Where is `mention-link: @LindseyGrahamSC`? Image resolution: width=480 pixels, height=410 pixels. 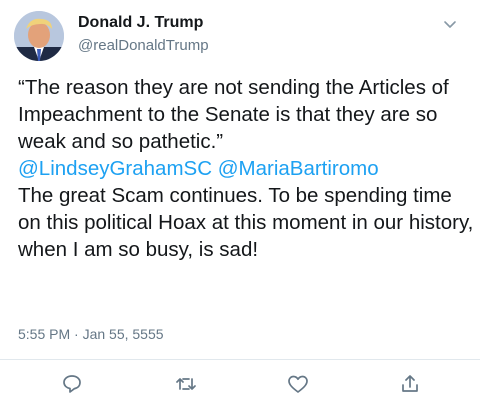 mention-link: @LindseyGrahamSC is located at coordinates (115, 168).